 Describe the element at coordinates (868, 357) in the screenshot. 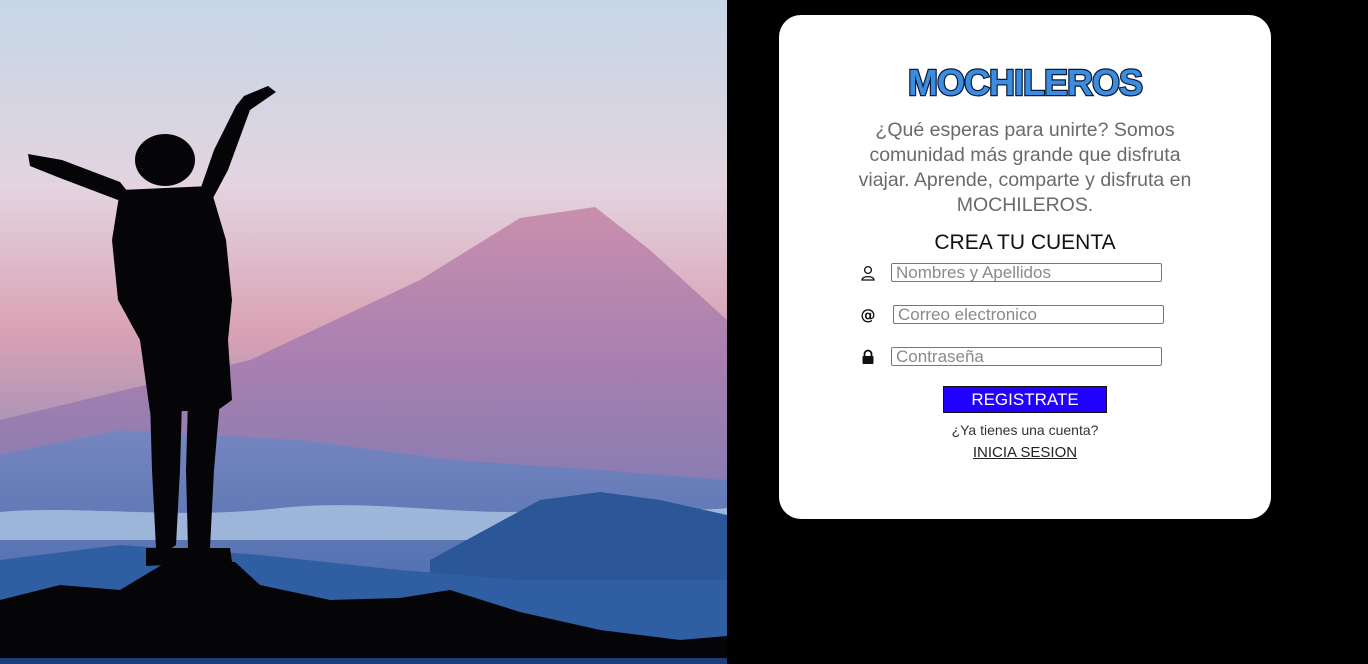

I see `lock-icon` at that location.